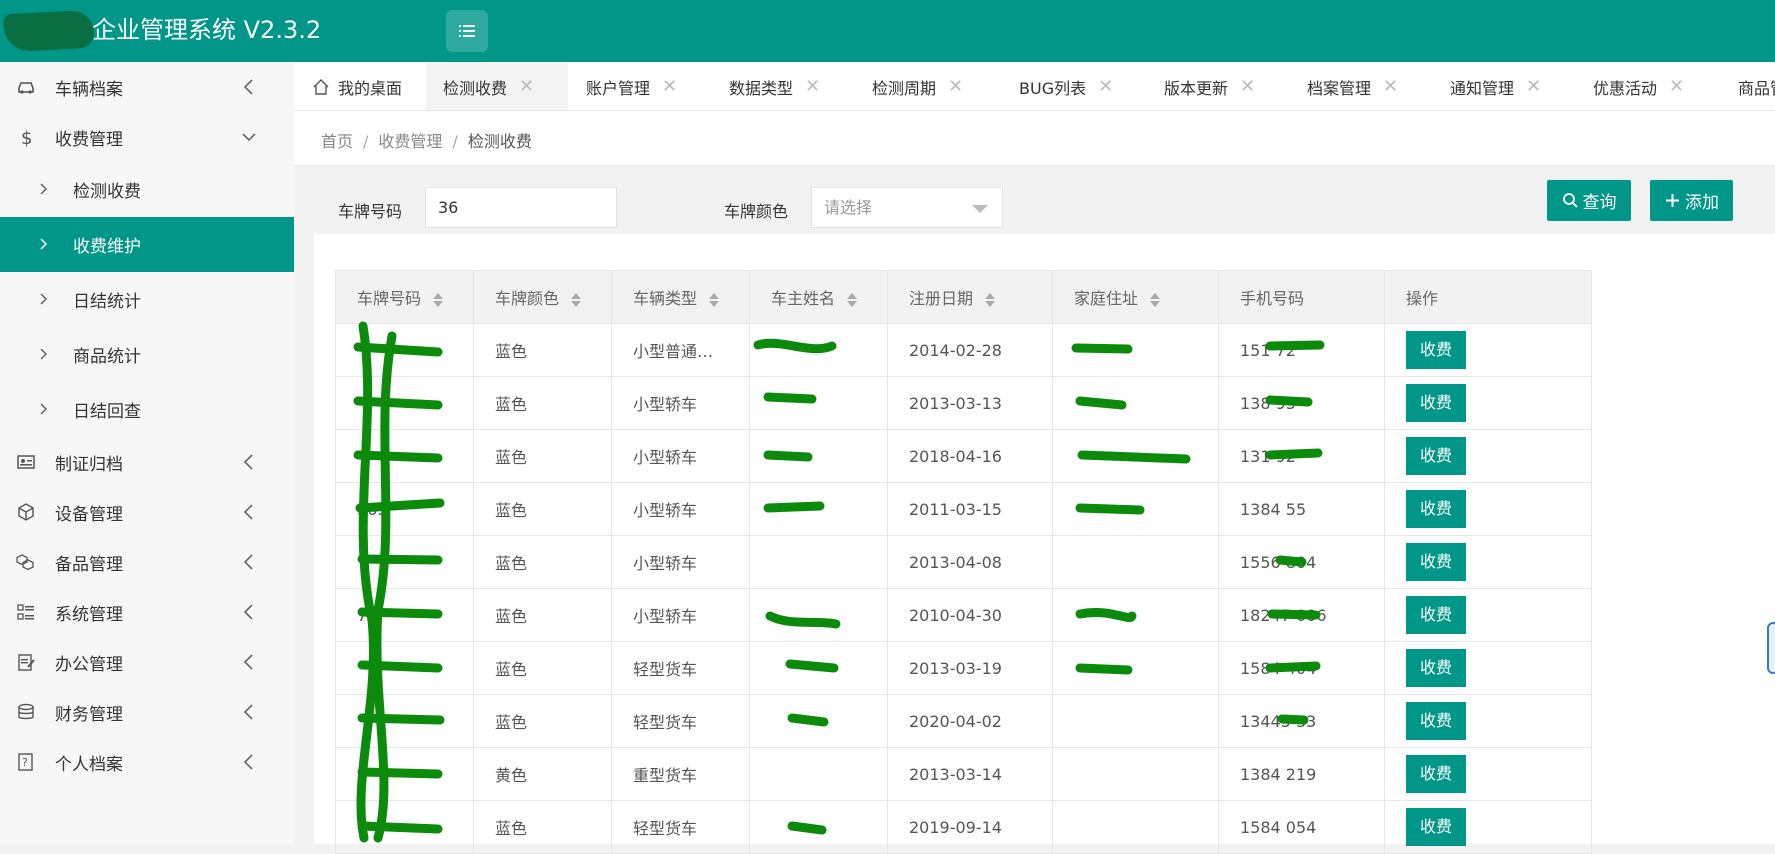 The image size is (1775, 854). What do you see at coordinates (1422, 298) in the screenshot?
I see `column-header-label: 操作` at bounding box center [1422, 298].